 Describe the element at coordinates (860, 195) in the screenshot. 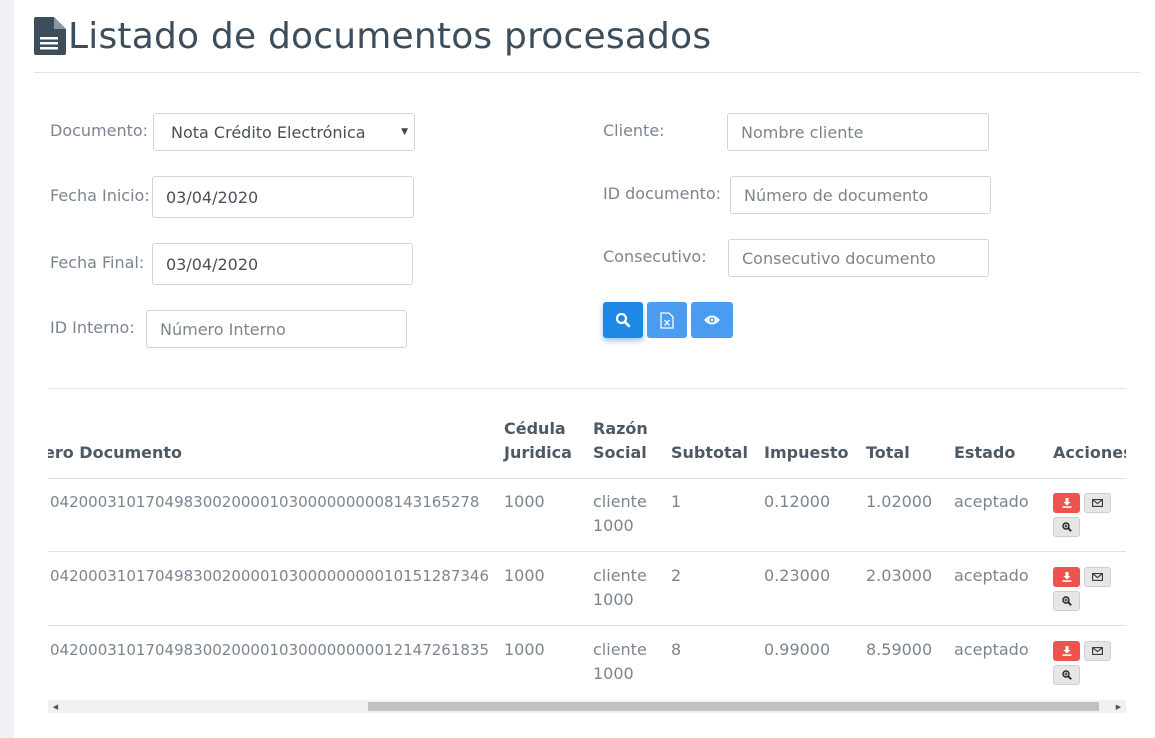

I see `id-documento-input: Número de documento` at that location.